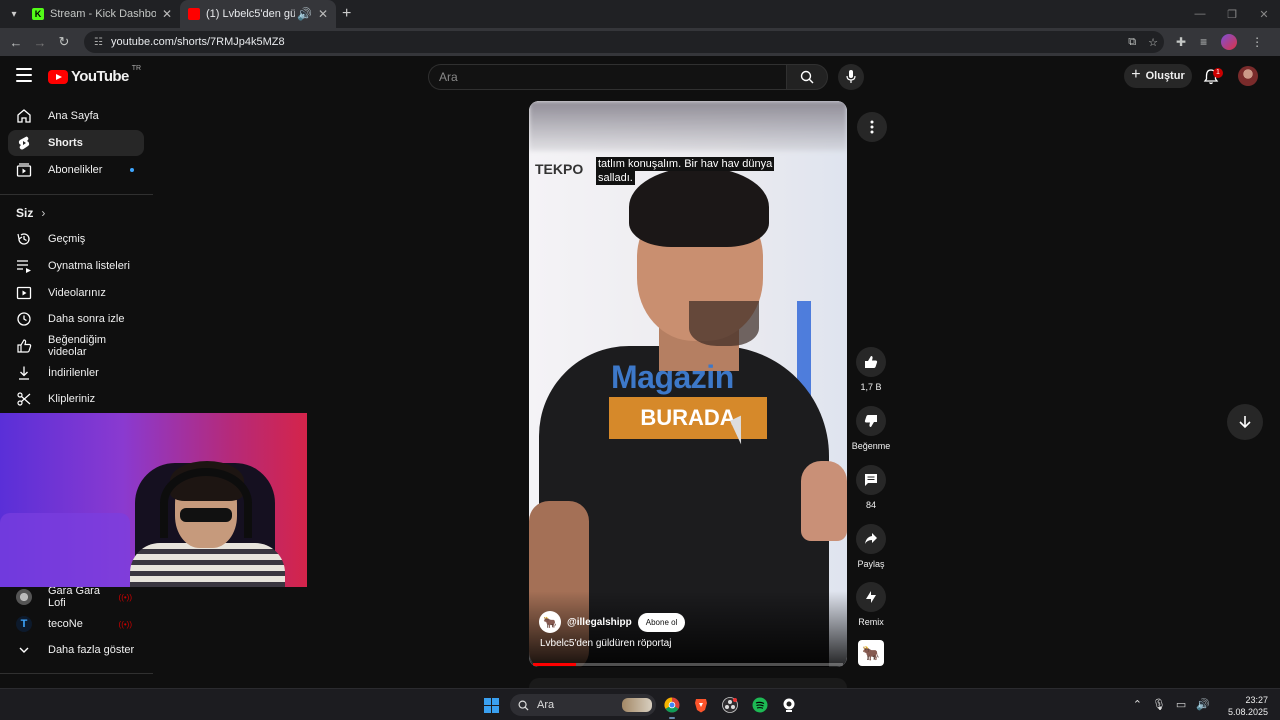 Image resolution: width=1280 pixels, height=720 pixels. I want to click on like-count: 1,7 B, so click(871, 387).